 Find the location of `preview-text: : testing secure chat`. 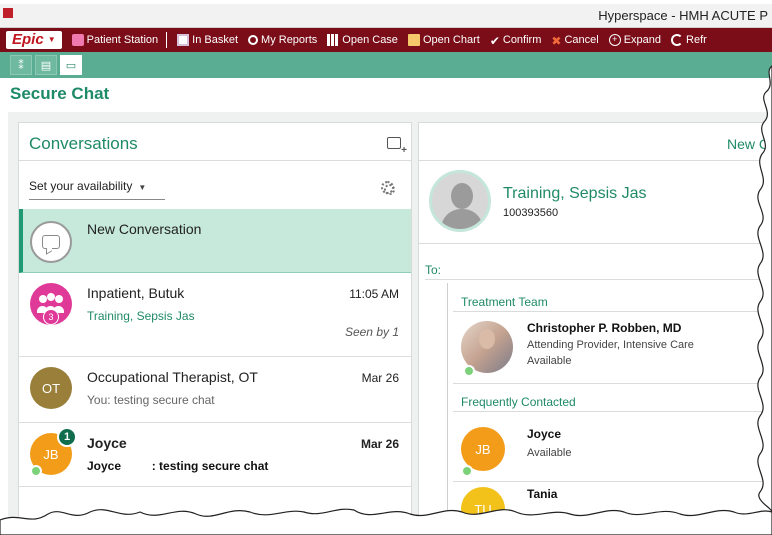

preview-text: : testing secure chat is located at coordinates (210, 466).